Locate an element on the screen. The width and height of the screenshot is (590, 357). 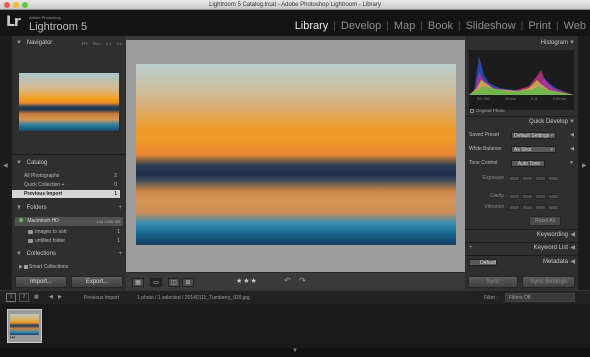
filter-select: Filters Off is located at coordinates (540, 297).